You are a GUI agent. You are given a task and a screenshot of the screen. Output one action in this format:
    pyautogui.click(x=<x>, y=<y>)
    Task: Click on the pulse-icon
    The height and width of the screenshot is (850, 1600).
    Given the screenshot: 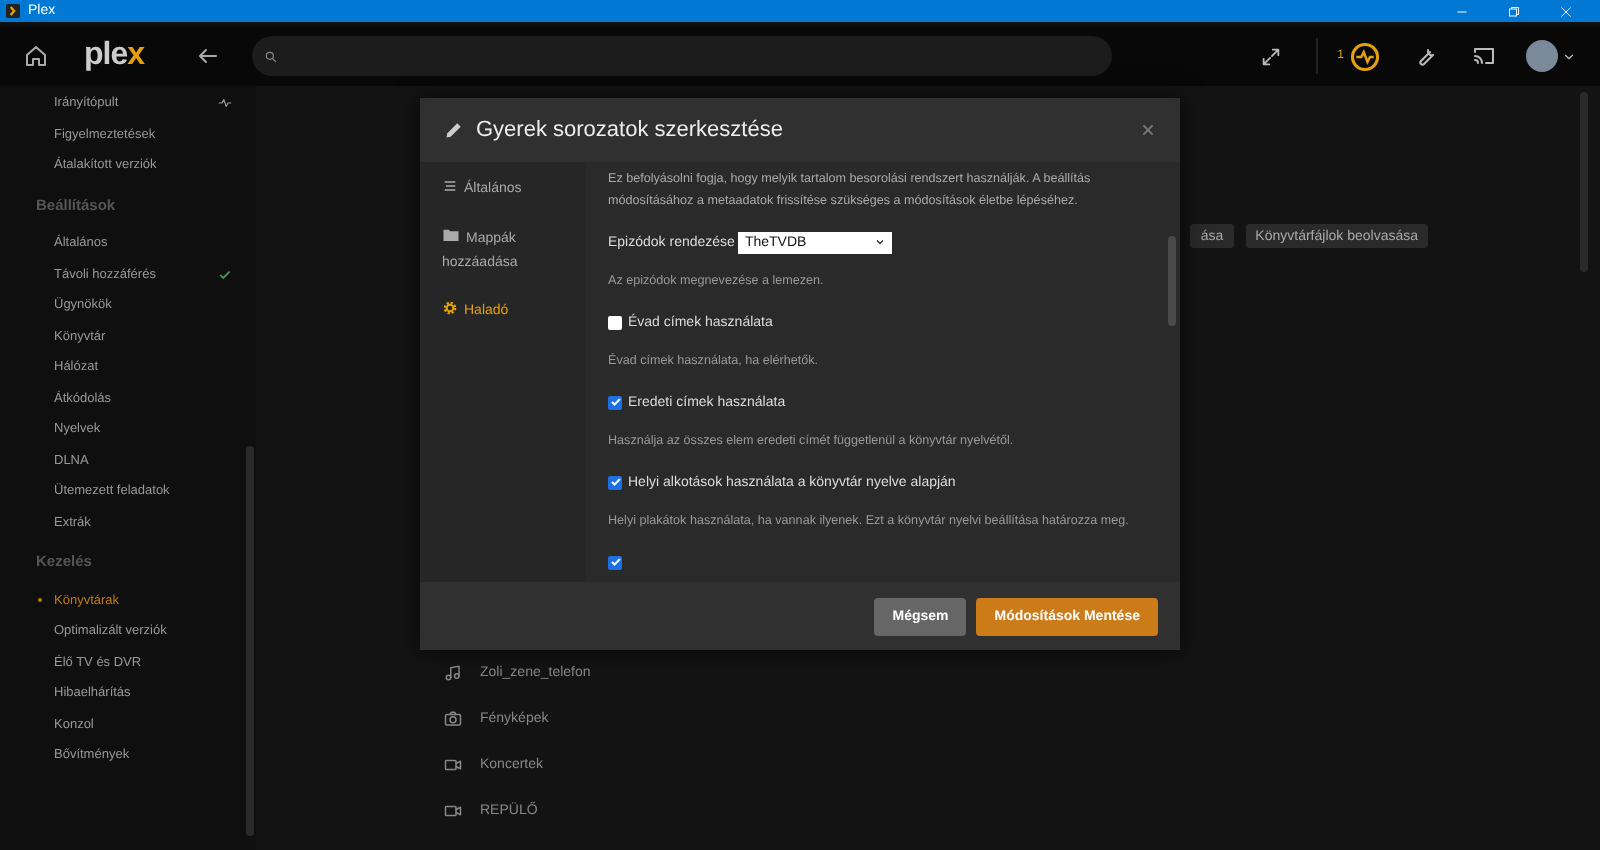 What is the action you would take?
    pyautogui.click(x=225, y=103)
    